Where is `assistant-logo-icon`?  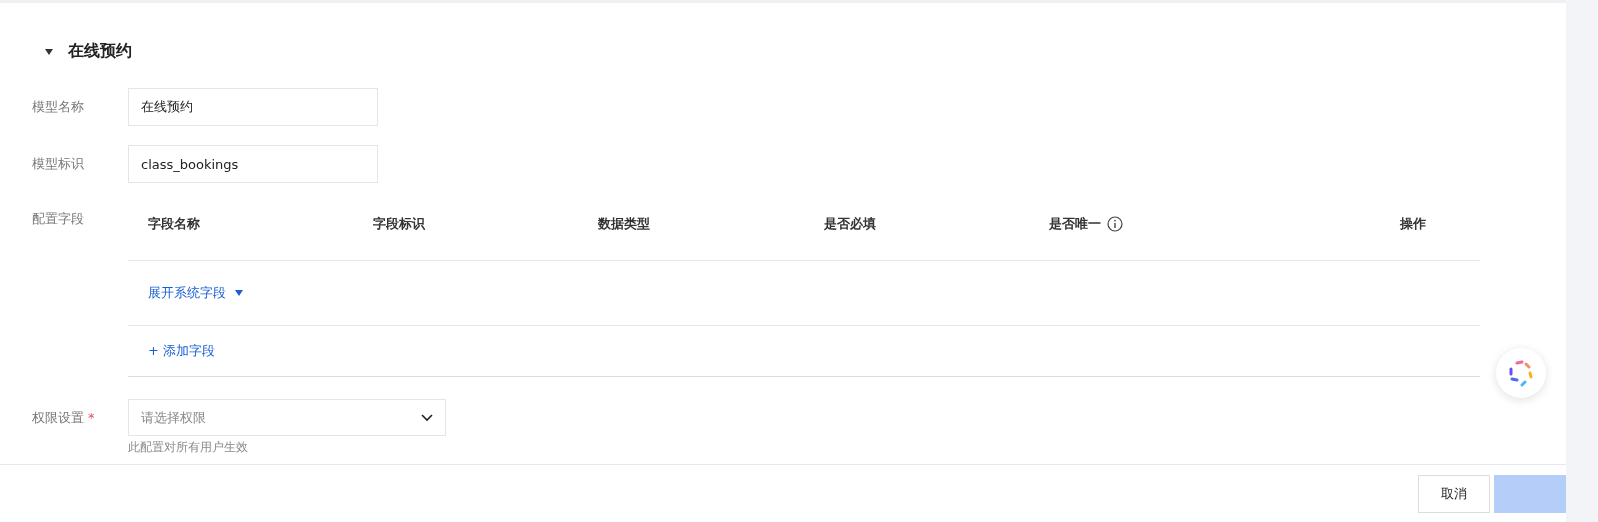
assistant-logo-icon is located at coordinates (1521, 373).